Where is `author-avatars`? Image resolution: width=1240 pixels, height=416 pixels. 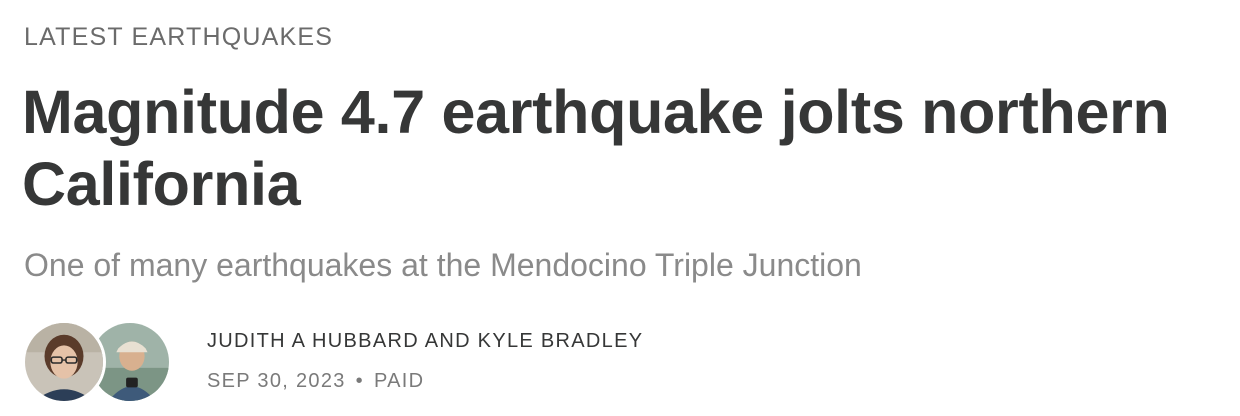
author-avatars is located at coordinates (97, 362).